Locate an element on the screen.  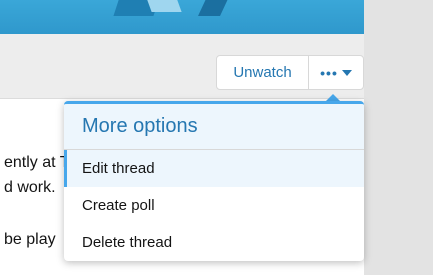
menu-item-edit-thread: Edit thread is located at coordinates (214, 168).